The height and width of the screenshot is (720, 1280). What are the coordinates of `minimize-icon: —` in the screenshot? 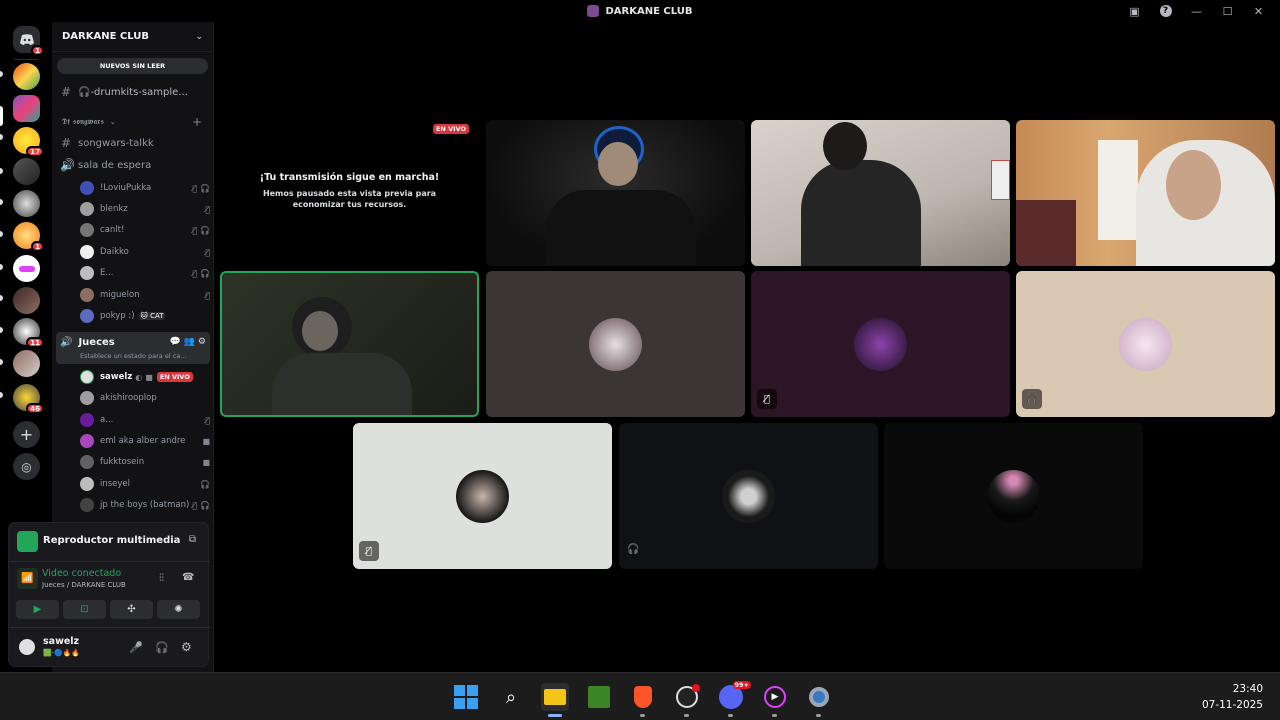 It's located at (1196, 11).